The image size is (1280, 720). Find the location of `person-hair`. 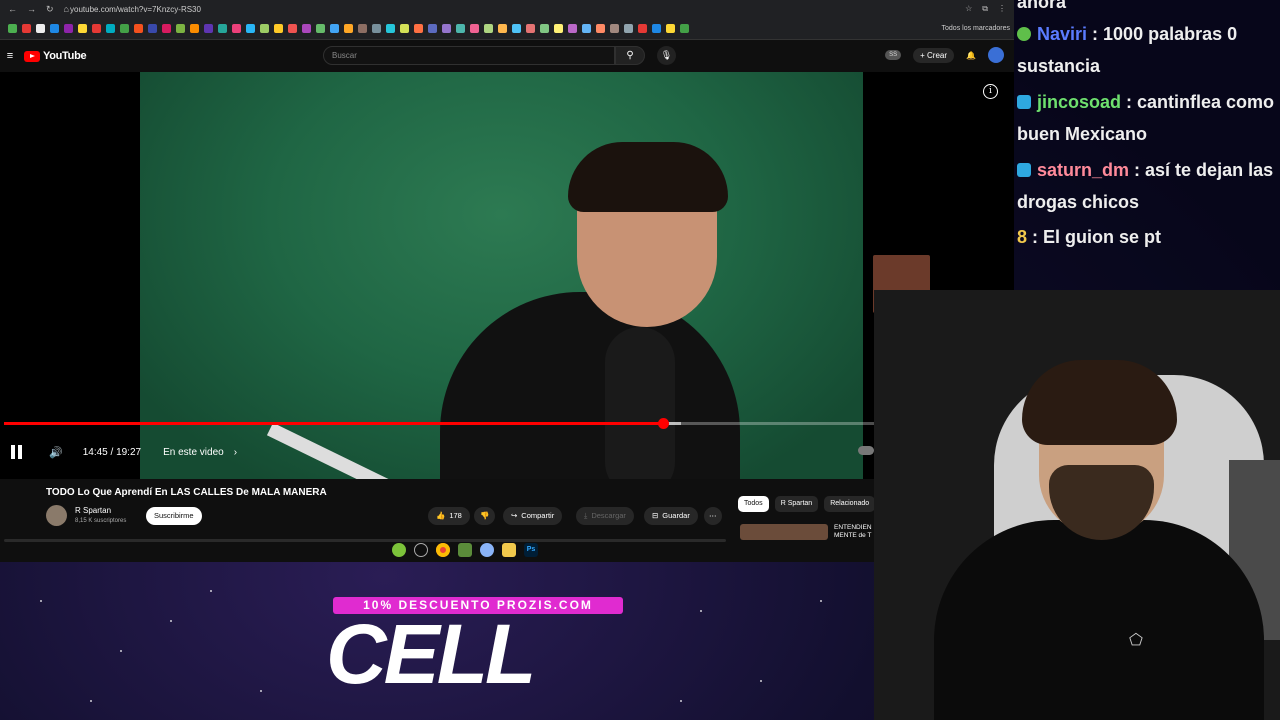

person-hair is located at coordinates (648, 177).